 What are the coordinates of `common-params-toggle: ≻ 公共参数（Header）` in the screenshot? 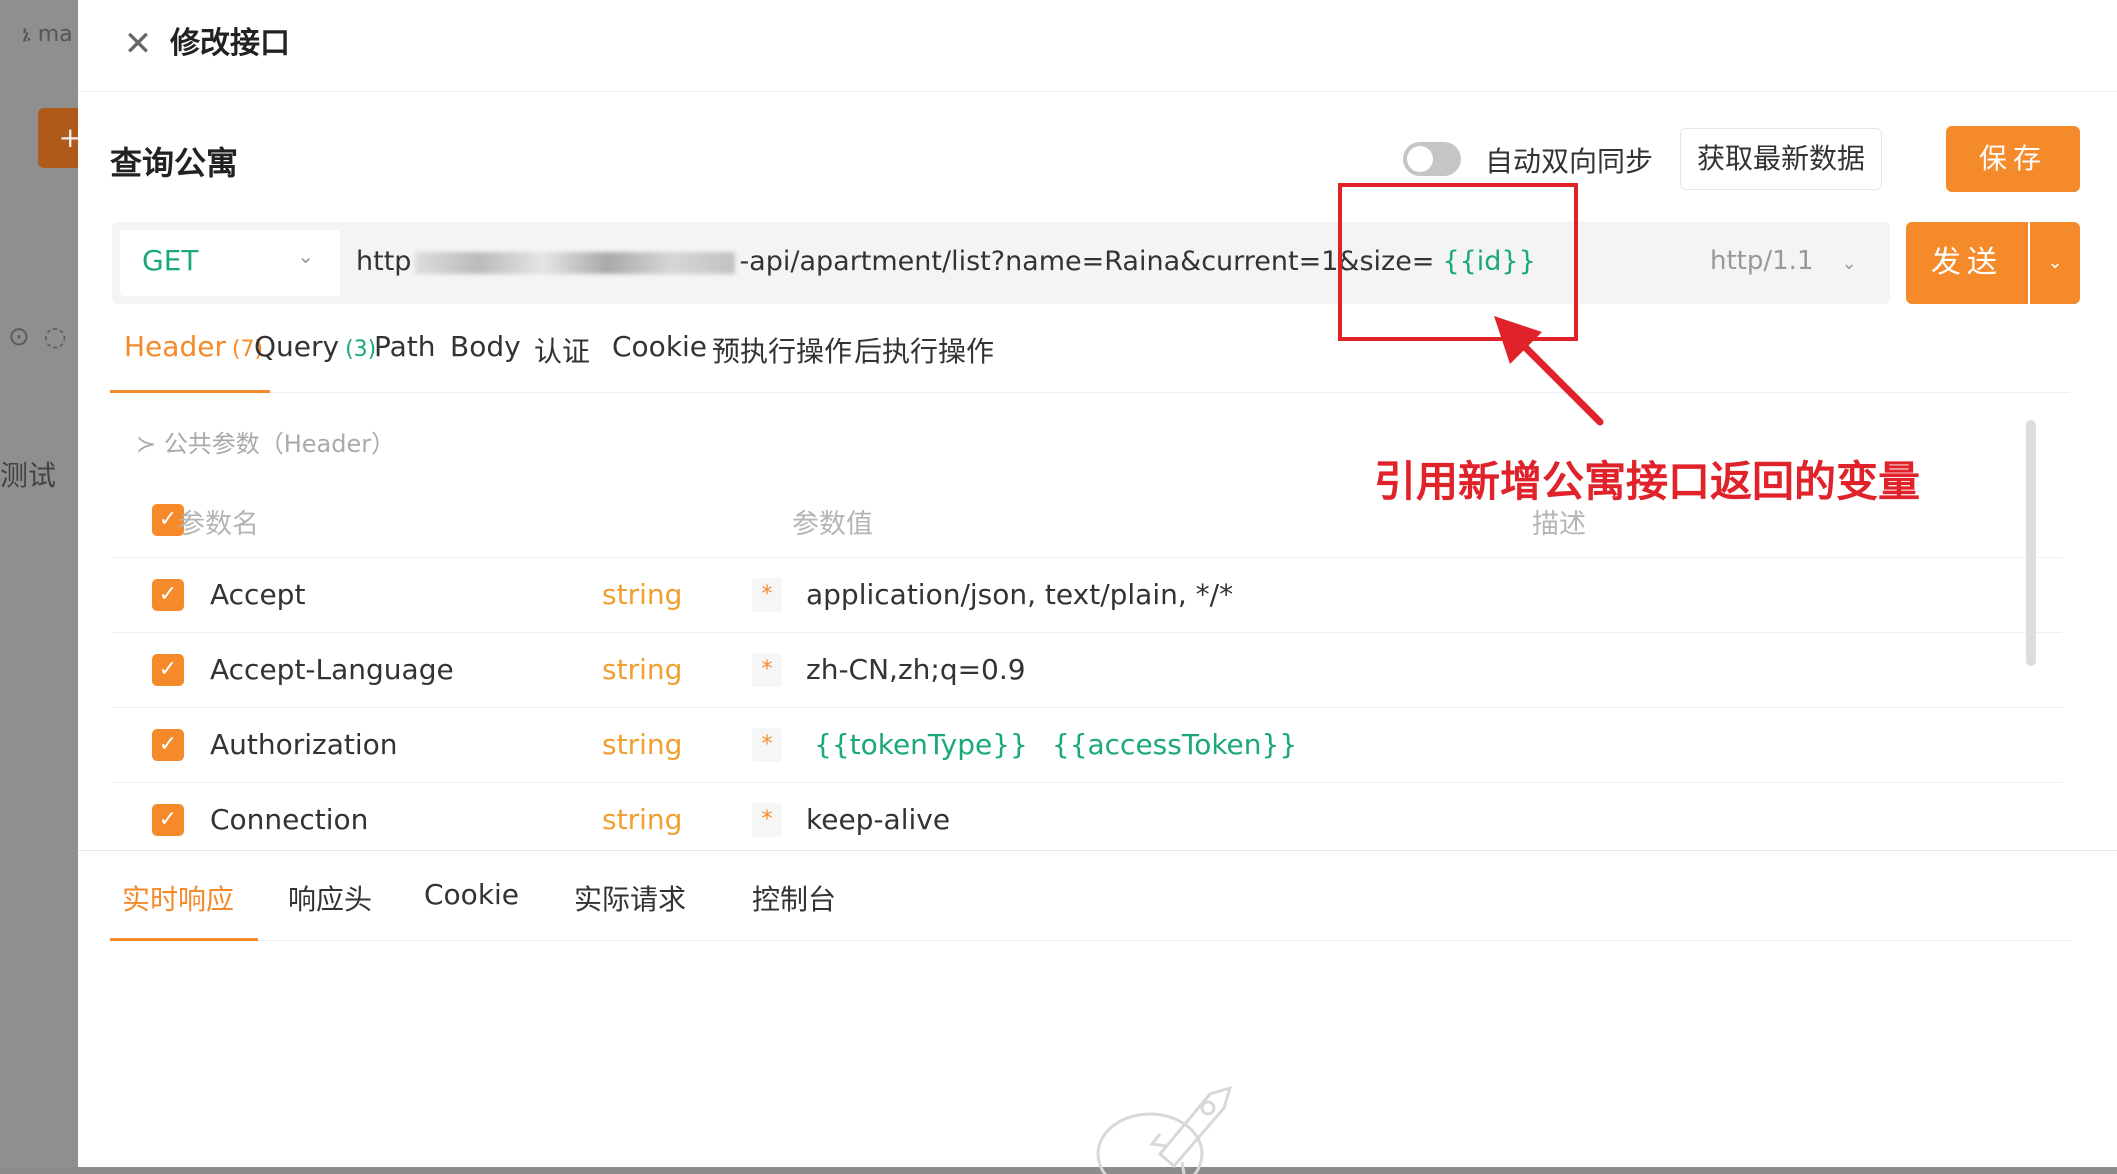 It's located at (265, 441).